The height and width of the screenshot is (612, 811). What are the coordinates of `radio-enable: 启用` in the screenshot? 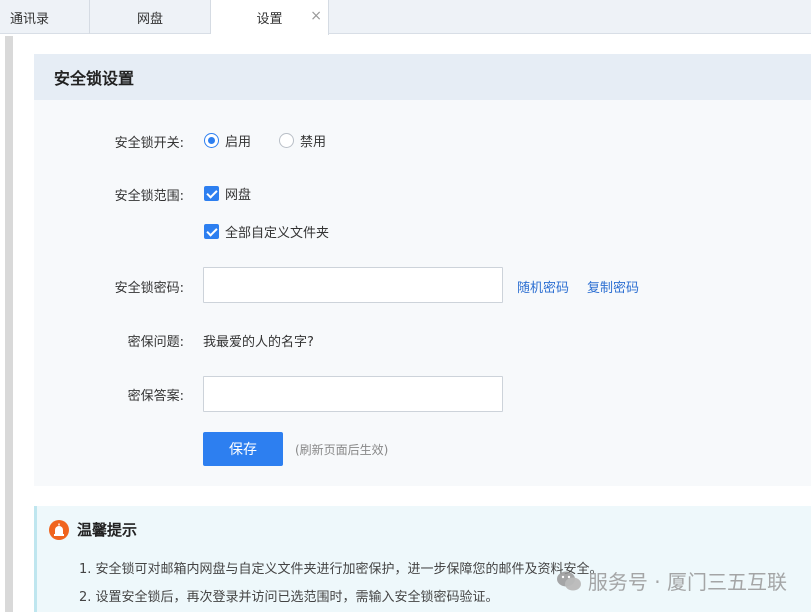 It's located at (227, 140).